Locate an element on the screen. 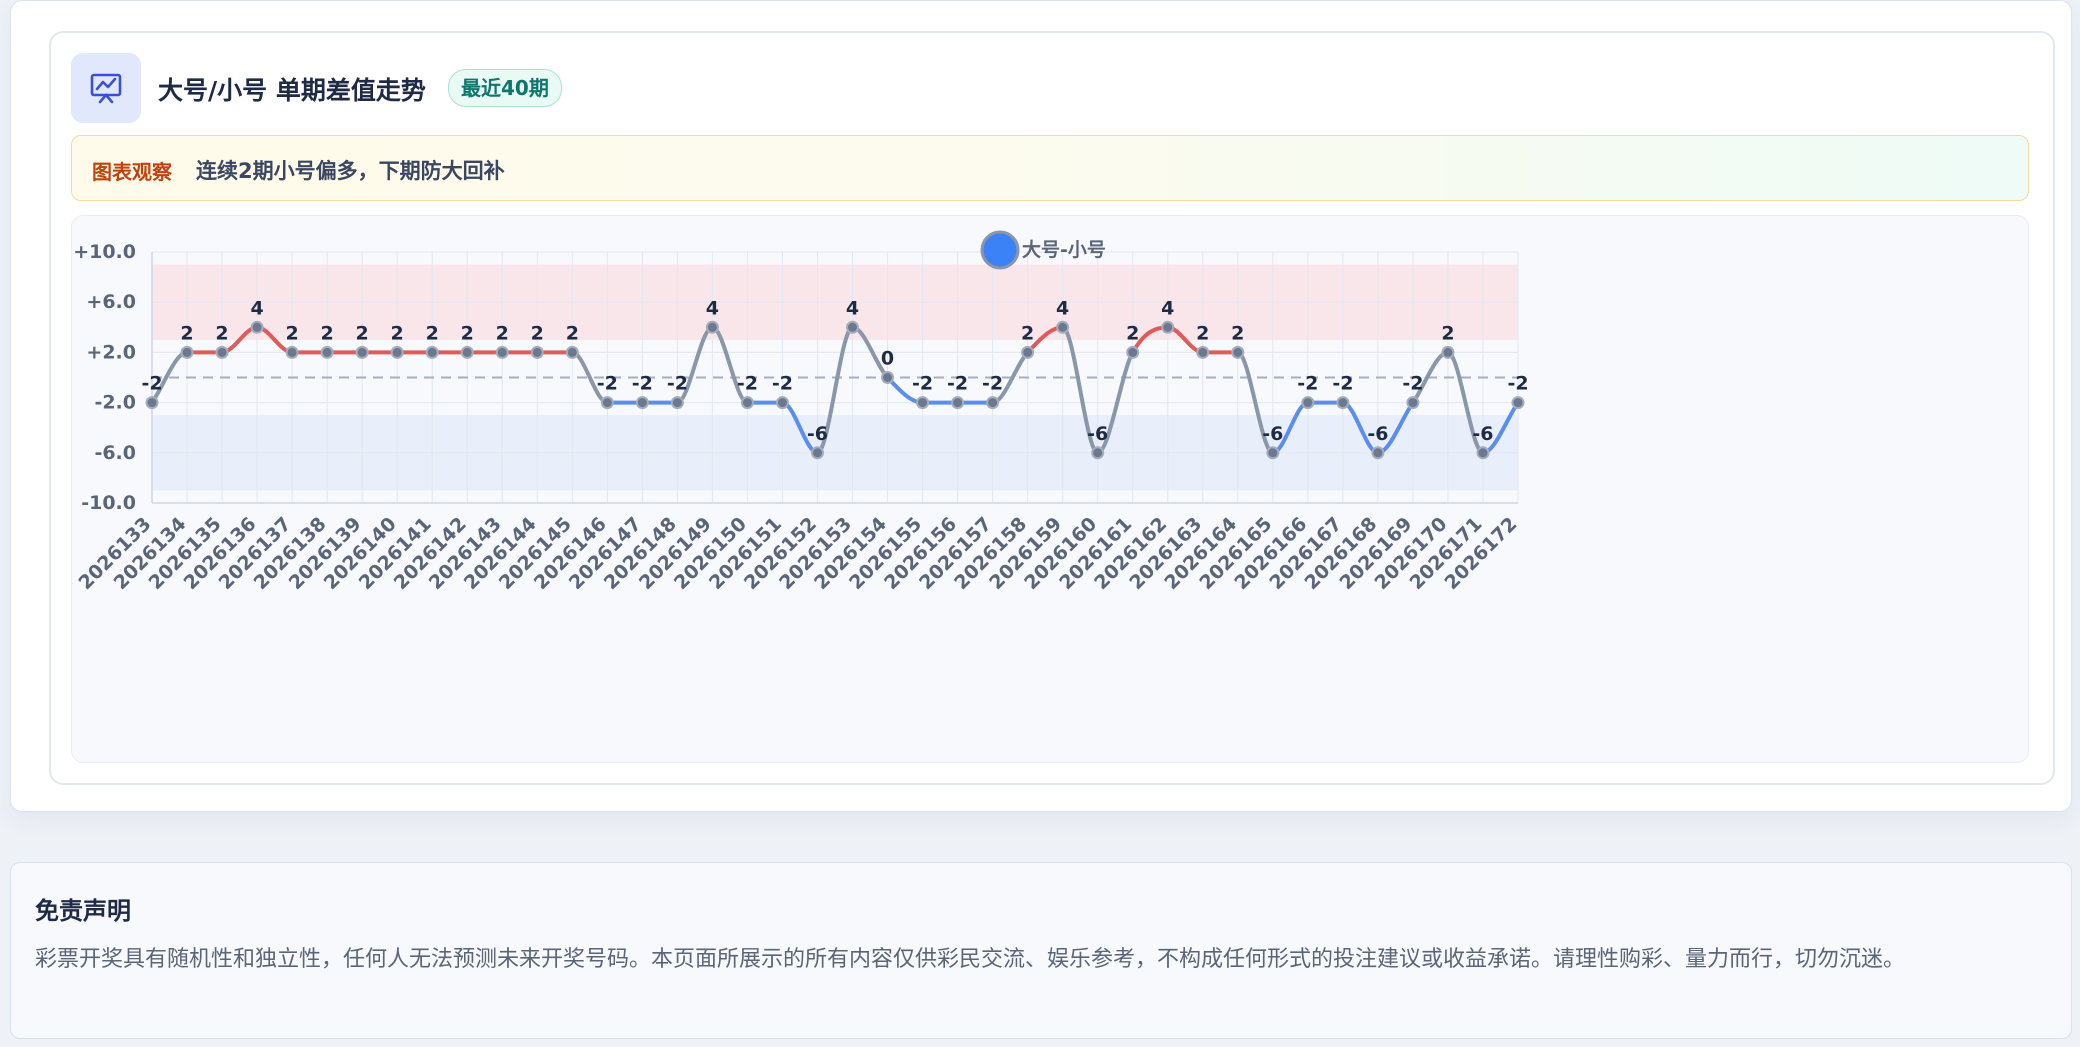 Image resolution: width=2080 pixels, height=1047 pixels. legend-label: 大号-小号 is located at coordinates (1064, 249).